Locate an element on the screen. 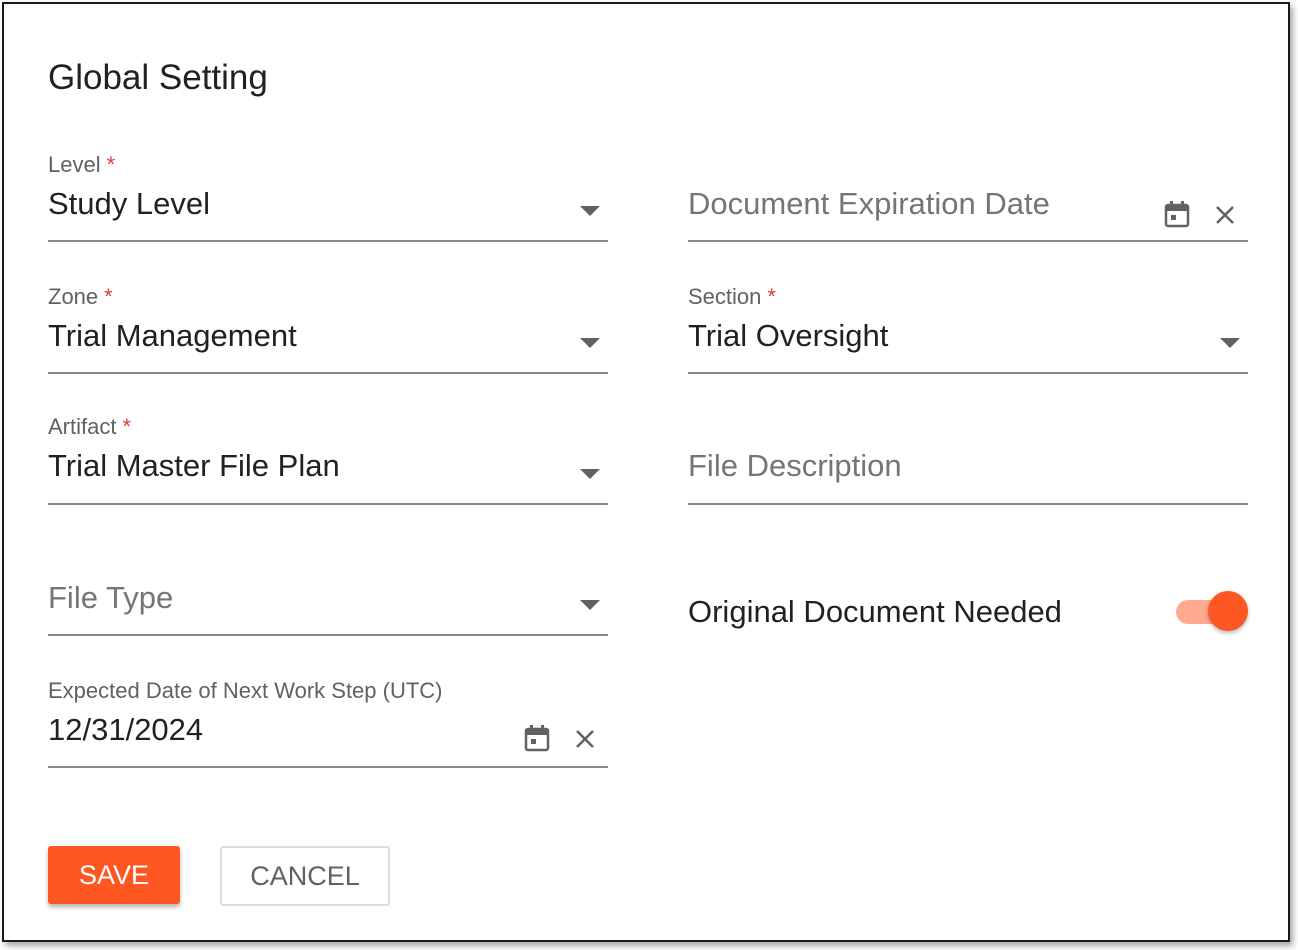 The height and width of the screenshot is (950, 1298). level-value: Study Level is located at coordinates (129, 203).